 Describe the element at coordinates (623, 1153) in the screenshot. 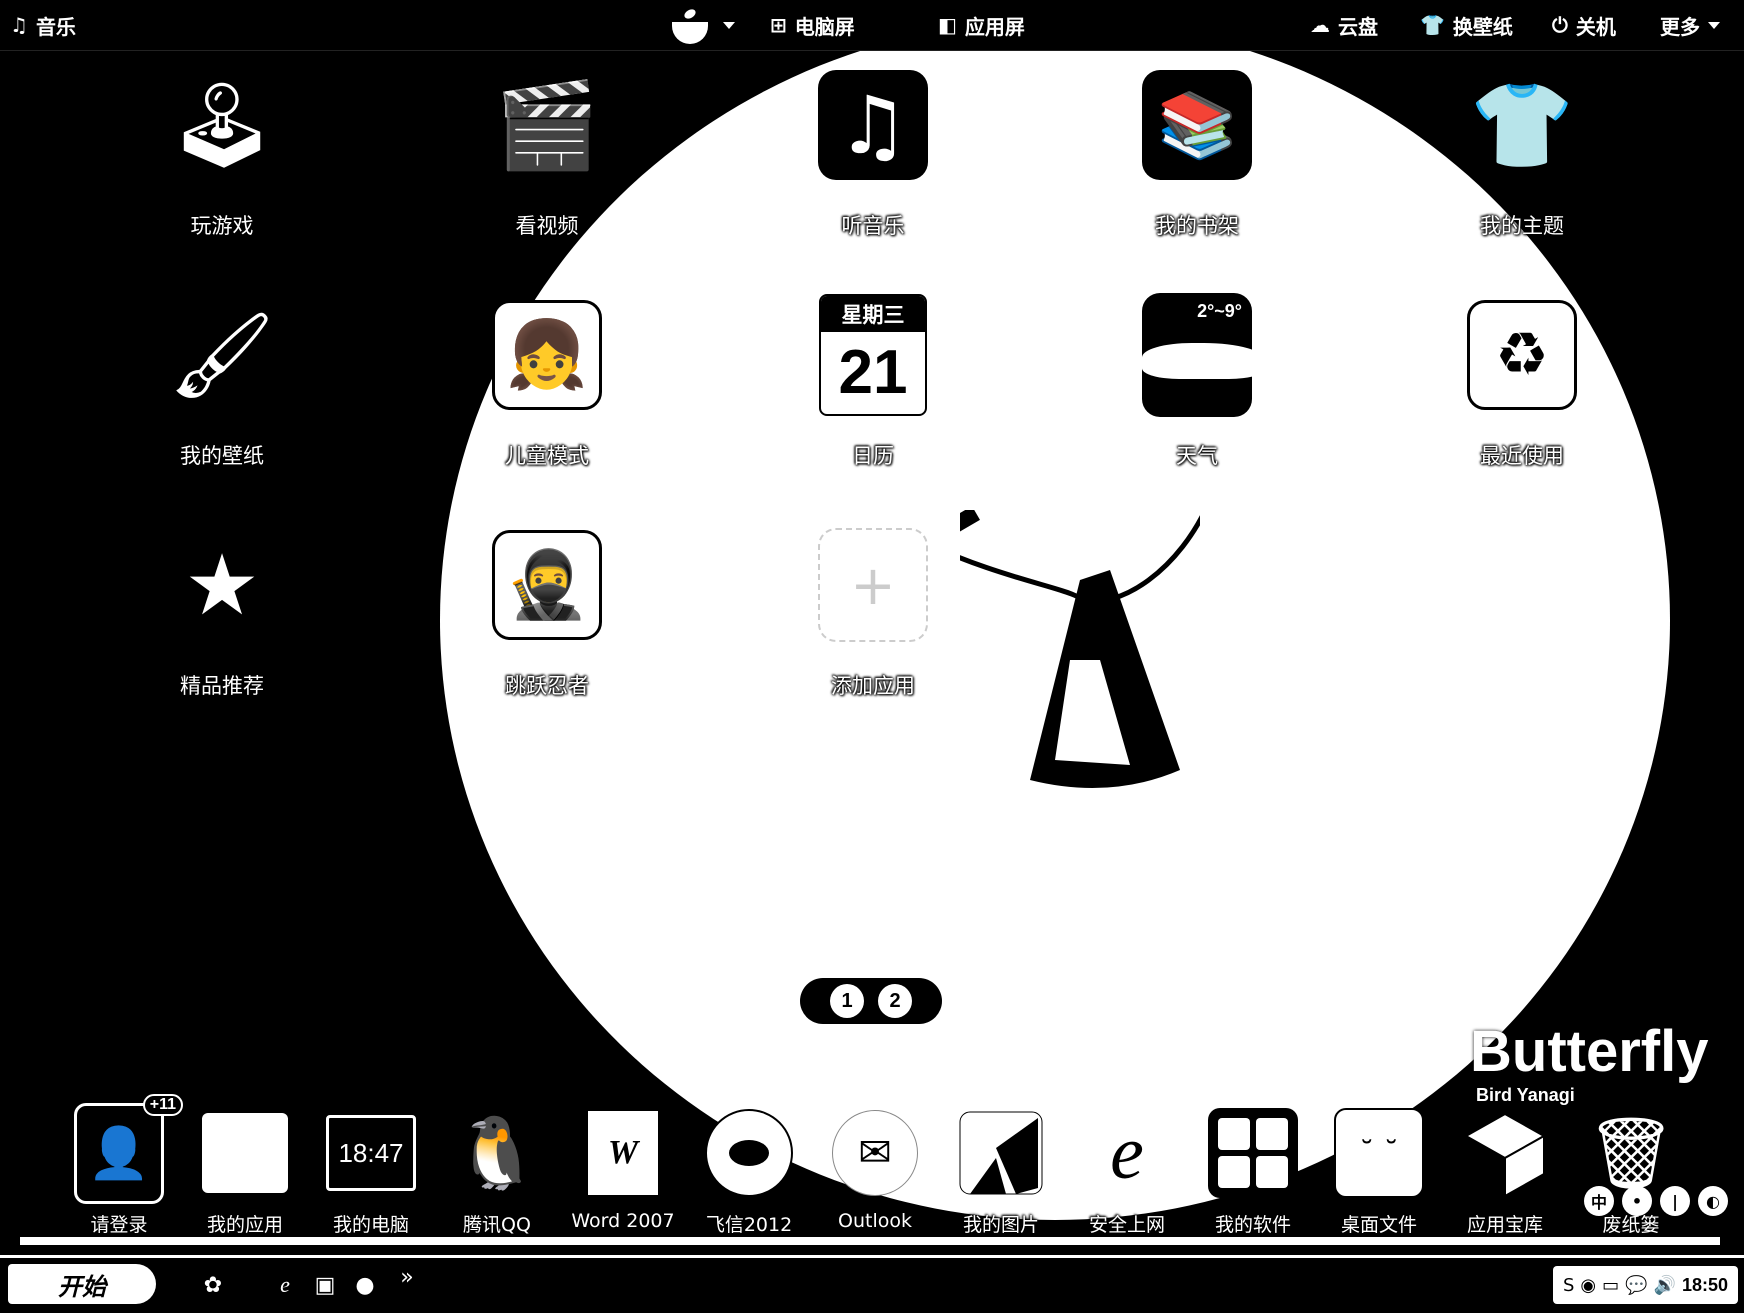

I see `word-icon: W` at that location.